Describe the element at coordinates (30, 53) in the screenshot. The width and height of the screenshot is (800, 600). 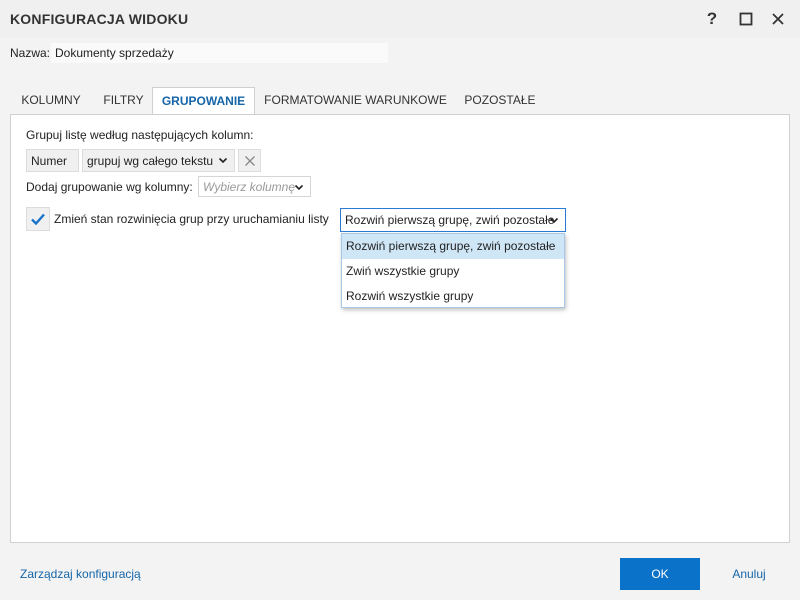
I see `name-label: Nazwa:` at that location.